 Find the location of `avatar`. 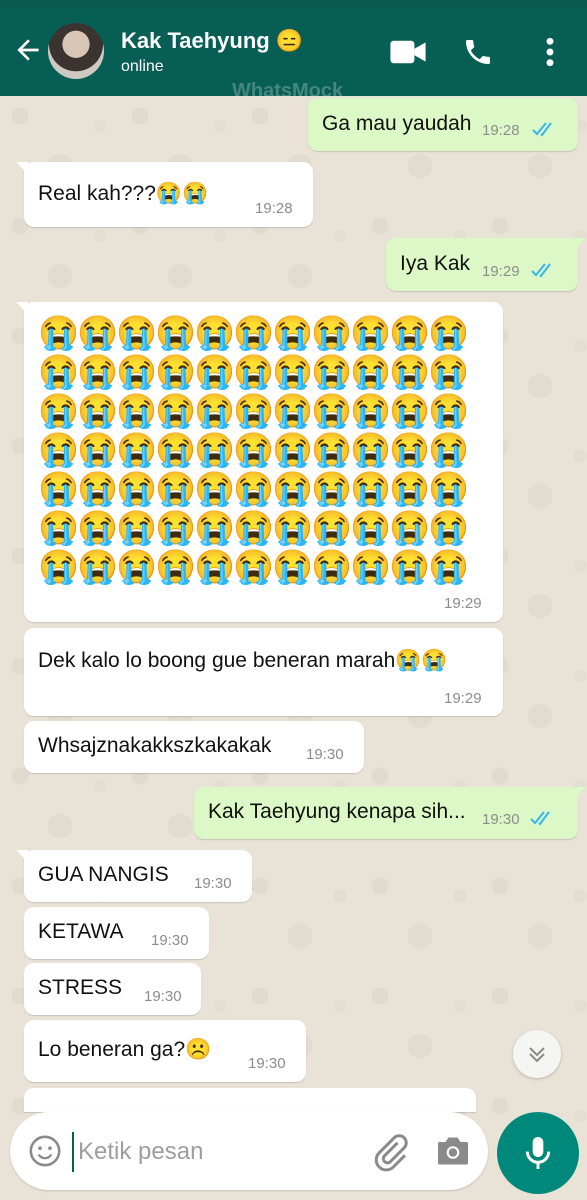

avatar is located at coordinates (76, 51).